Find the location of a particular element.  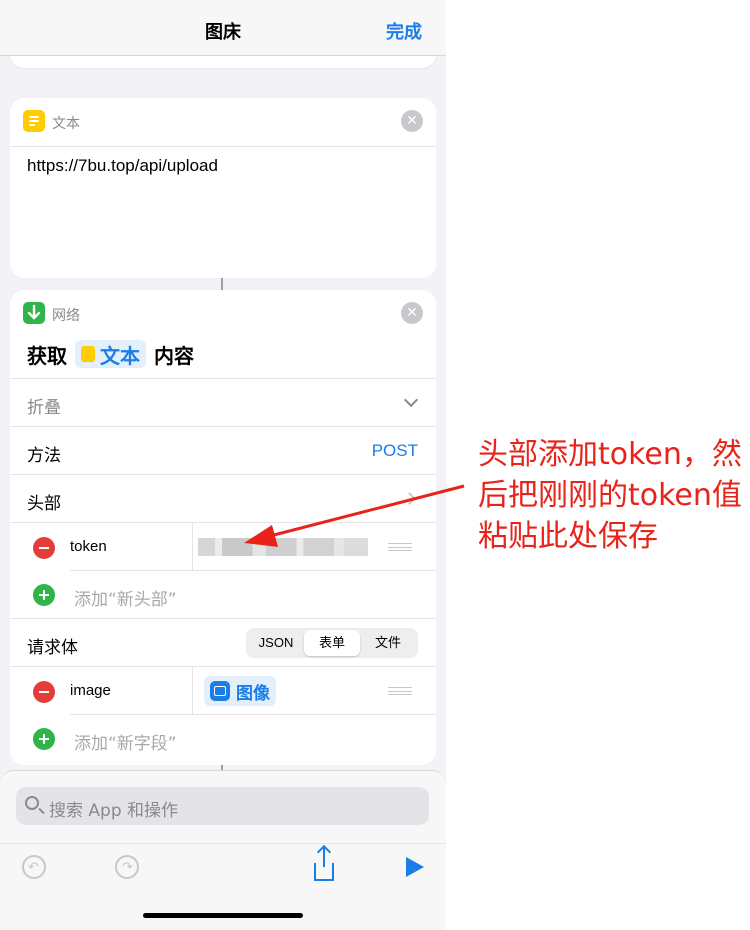

segment-json: JSON is located at coordinates (276, 643).